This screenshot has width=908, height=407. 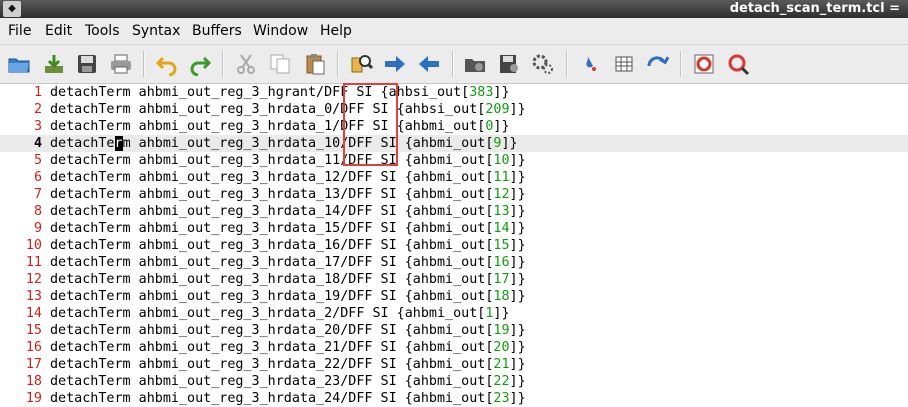 I want to click on menu-syntax: Syntax, so click(x=156, y=31).